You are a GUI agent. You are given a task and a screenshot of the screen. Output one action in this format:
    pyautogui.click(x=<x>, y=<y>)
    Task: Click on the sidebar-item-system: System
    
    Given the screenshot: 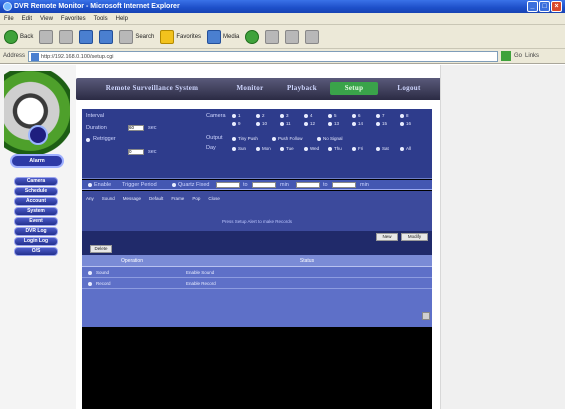 What is the action you would take?
    pyautogui.click(x=36, y=211)
    